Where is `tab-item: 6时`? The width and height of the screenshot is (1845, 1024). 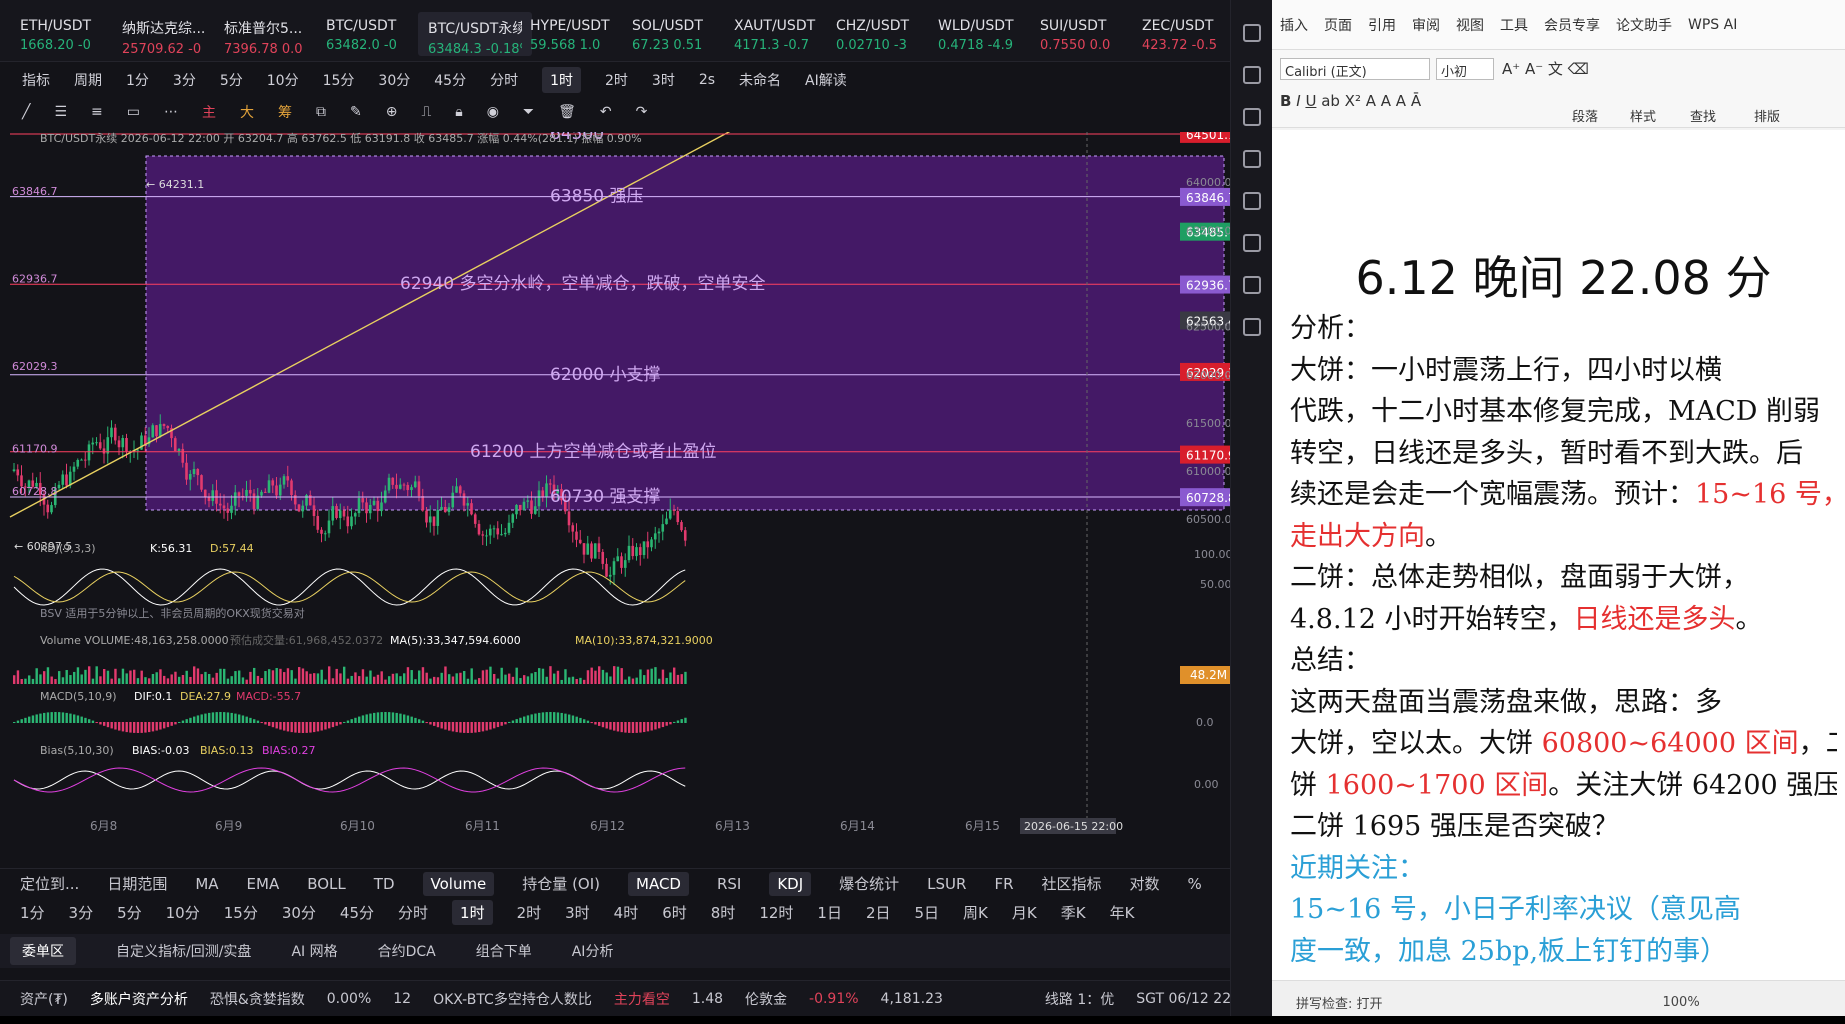
tab-item: 6时 is located at coordinates (674, 912).